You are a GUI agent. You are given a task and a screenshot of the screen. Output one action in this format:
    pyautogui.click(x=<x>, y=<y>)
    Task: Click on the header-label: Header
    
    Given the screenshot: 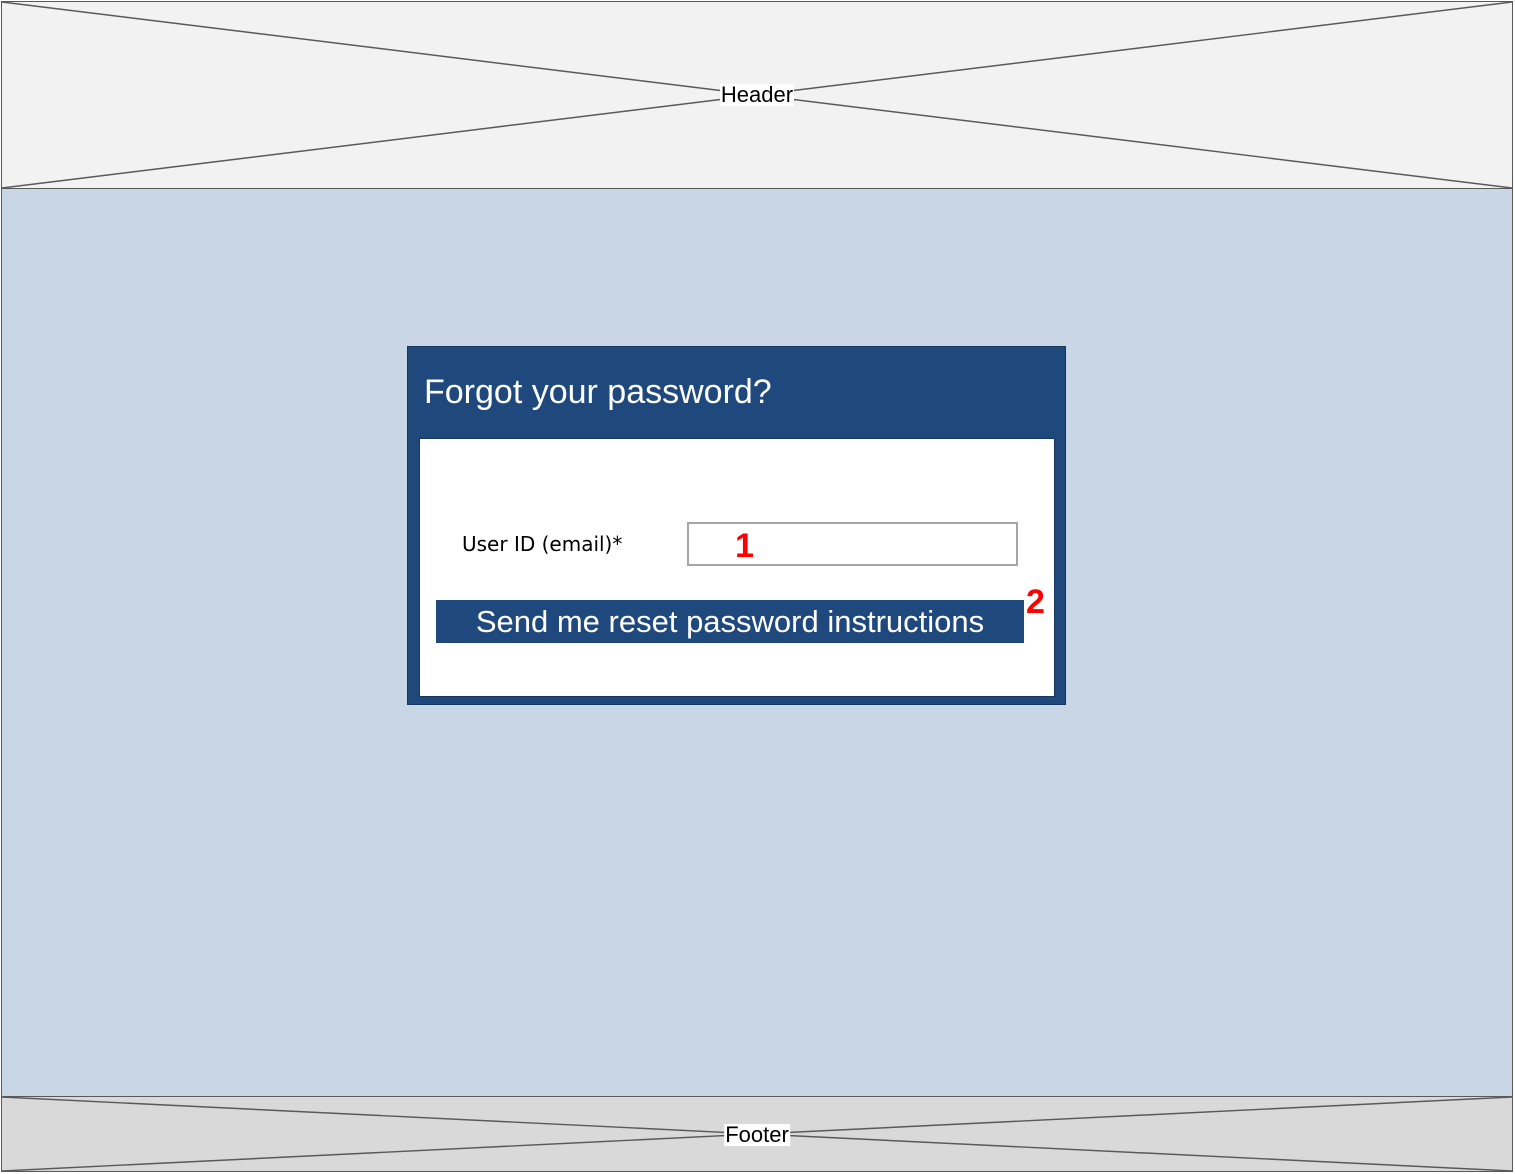 What is the action you would take?
    pyautogui.click(x=757, y=94)
    